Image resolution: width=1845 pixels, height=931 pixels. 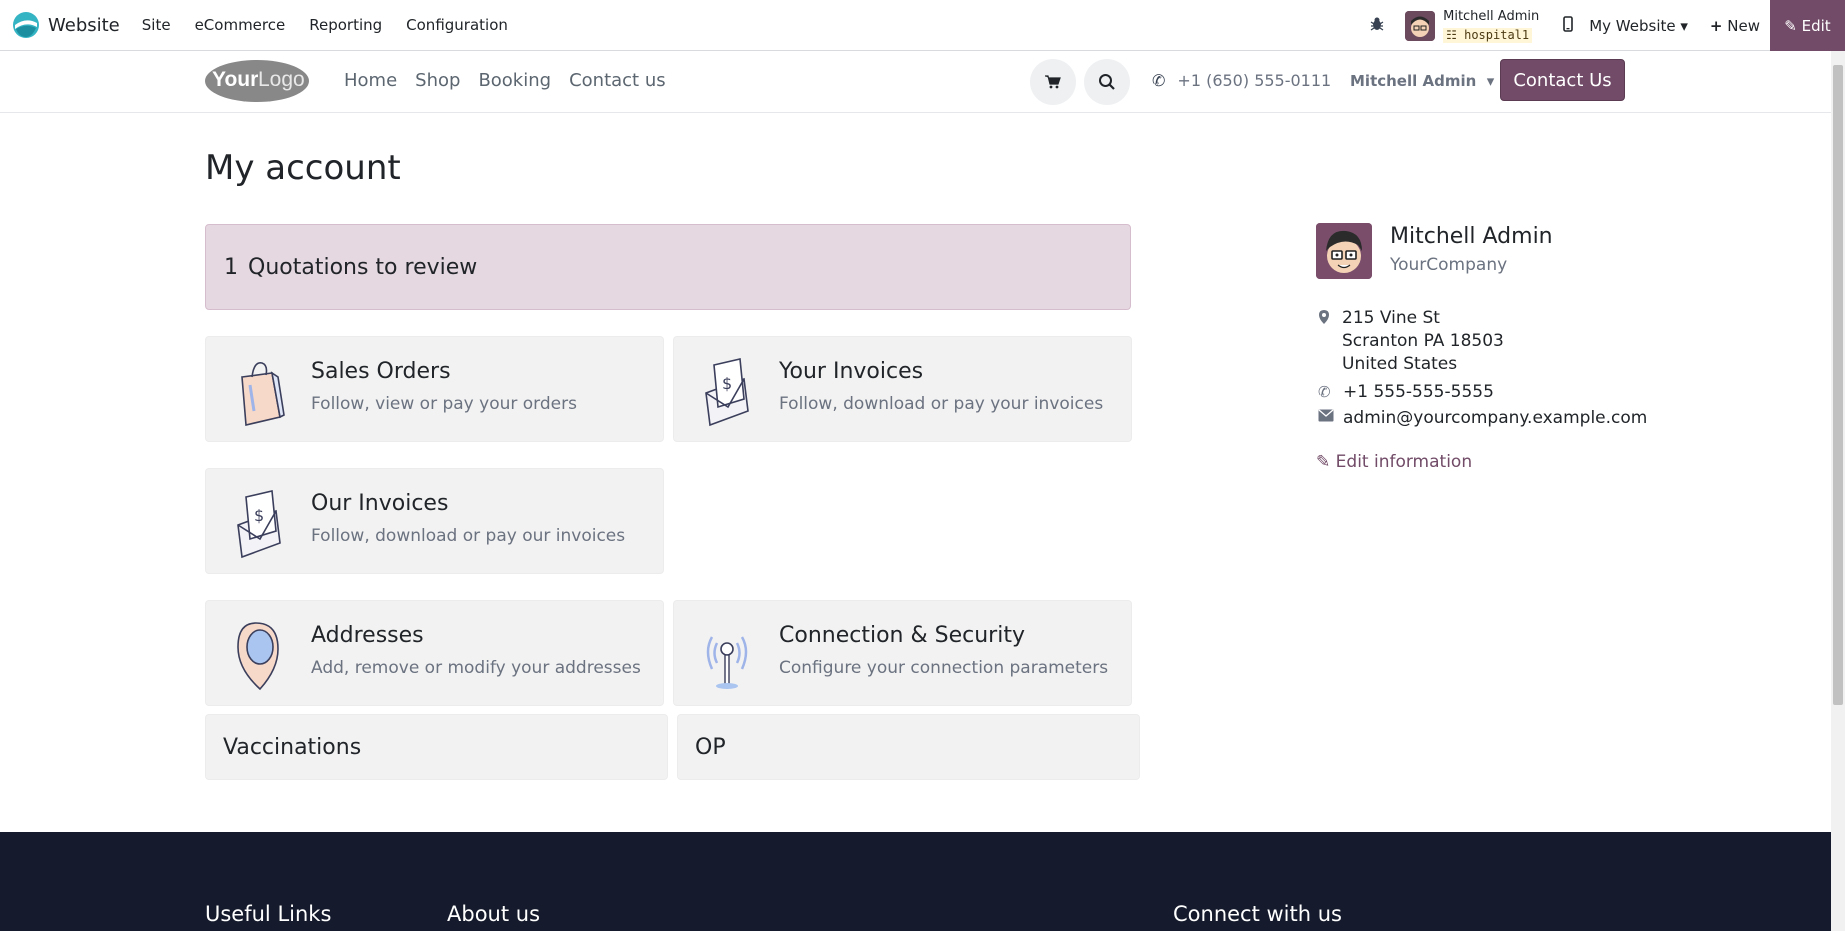 What do you see at coordinates (476, 668) in the screenshot?
I see `card-subtitle: Add, remove or modify your addresses` at bounding box center [476, 668].